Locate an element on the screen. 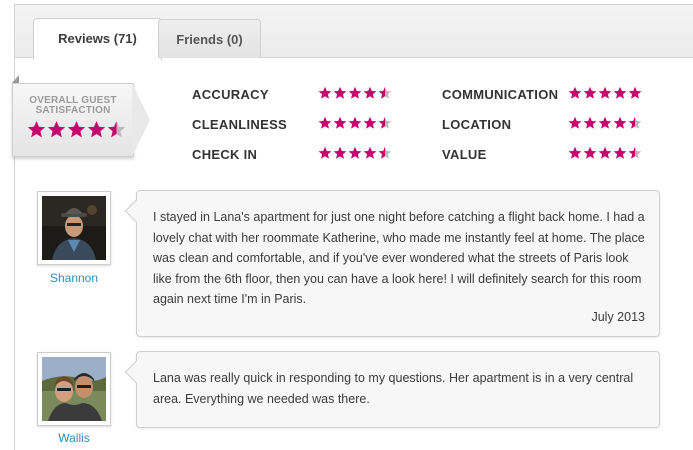 The width and height of the screenshot is (693, 450). review-date: July 2013 is located at coordinates (618, 317).